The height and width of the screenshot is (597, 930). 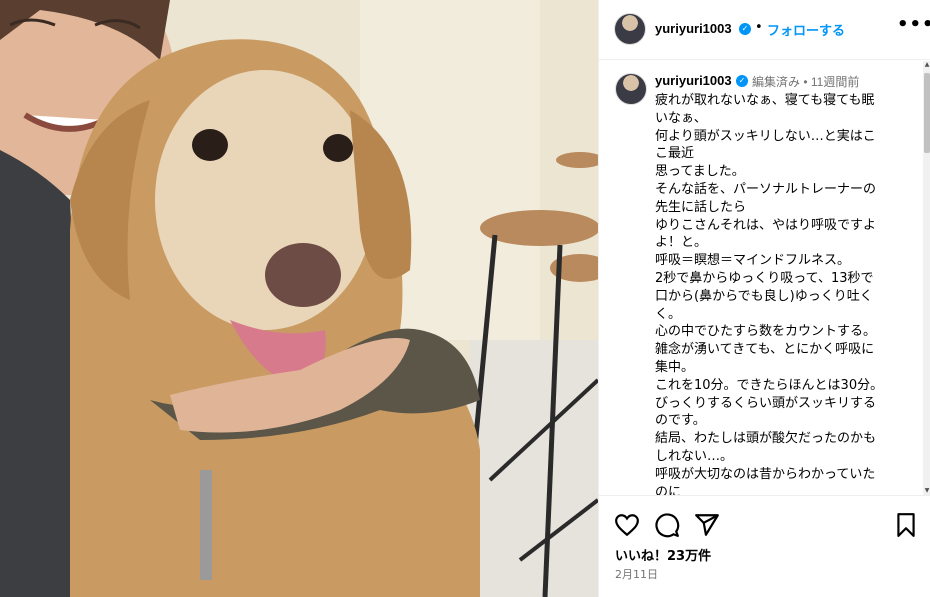 I want to click on caption-line: そんな話を、パーソナルトレーナーの, so click(x=766, y=189).